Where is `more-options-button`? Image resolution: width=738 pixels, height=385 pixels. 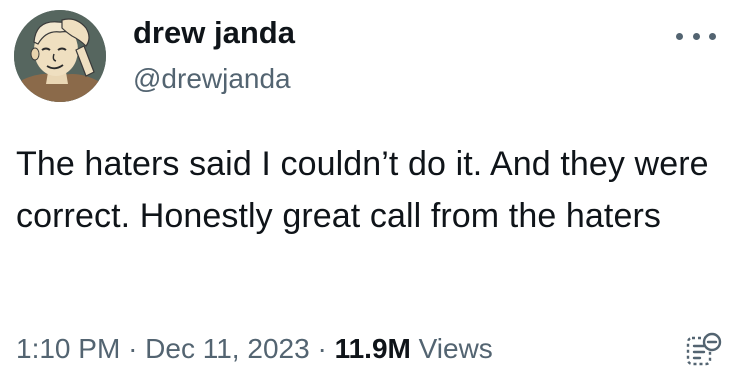 more-options-button is located at coordinates (696, 36).